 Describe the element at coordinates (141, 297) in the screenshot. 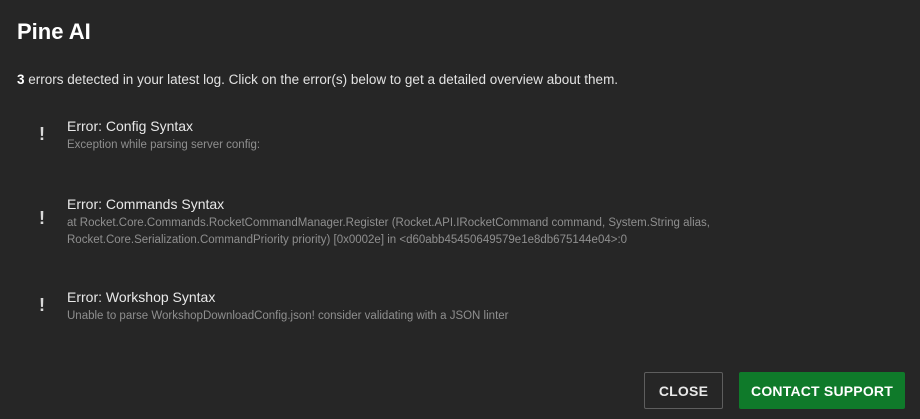

I see `error-title: Error: Workshop Syntax` at that location.